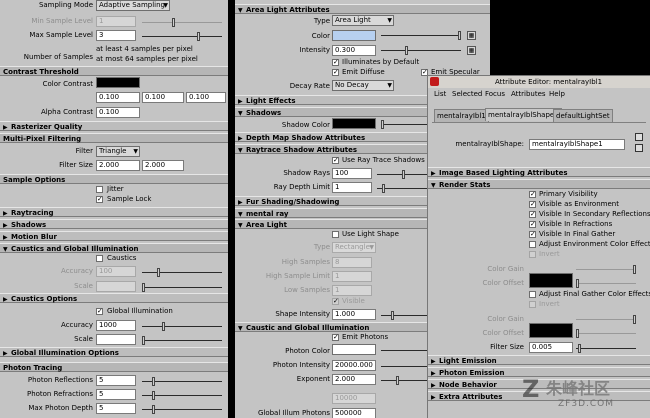 The width and height of the screenshot is (650, 418). What do you see at coordinates (116, 286) in the screenshot?
I see `caustic-scale-field` at bounding box center [116, 286].